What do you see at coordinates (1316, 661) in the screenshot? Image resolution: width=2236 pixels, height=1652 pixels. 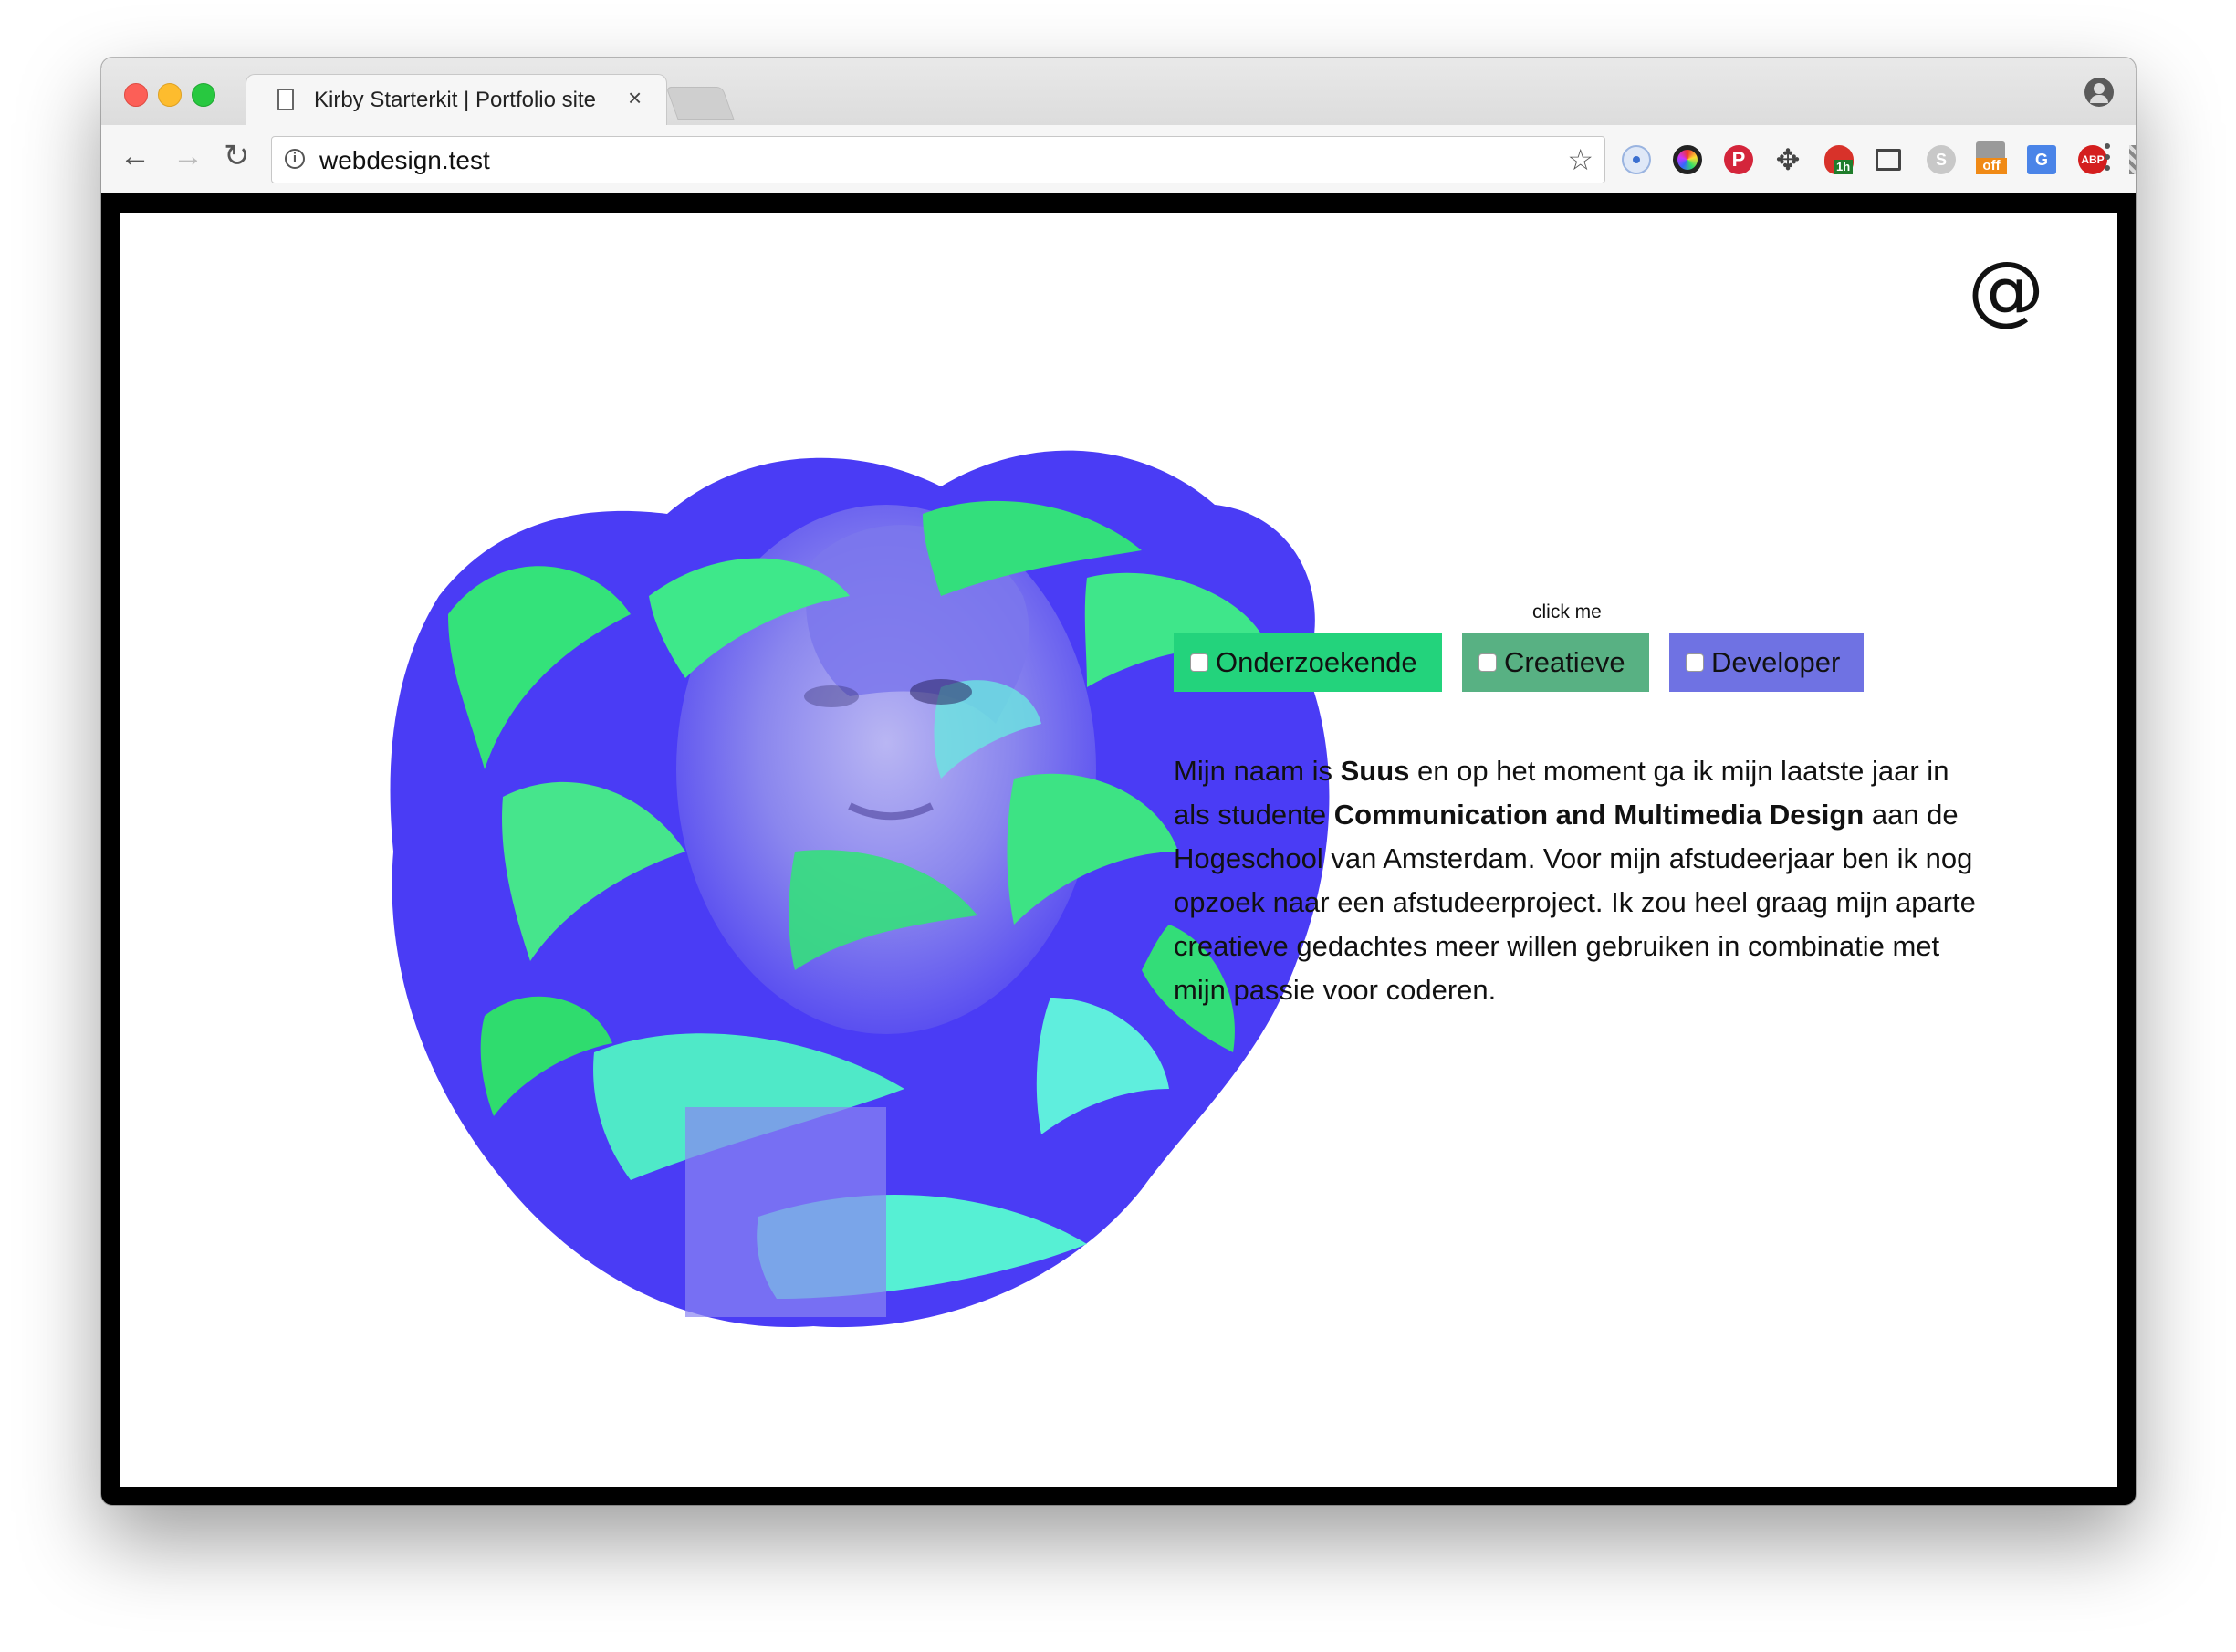 I see `filter-label: Onderzoekende` at bounding box center [1316, 661].